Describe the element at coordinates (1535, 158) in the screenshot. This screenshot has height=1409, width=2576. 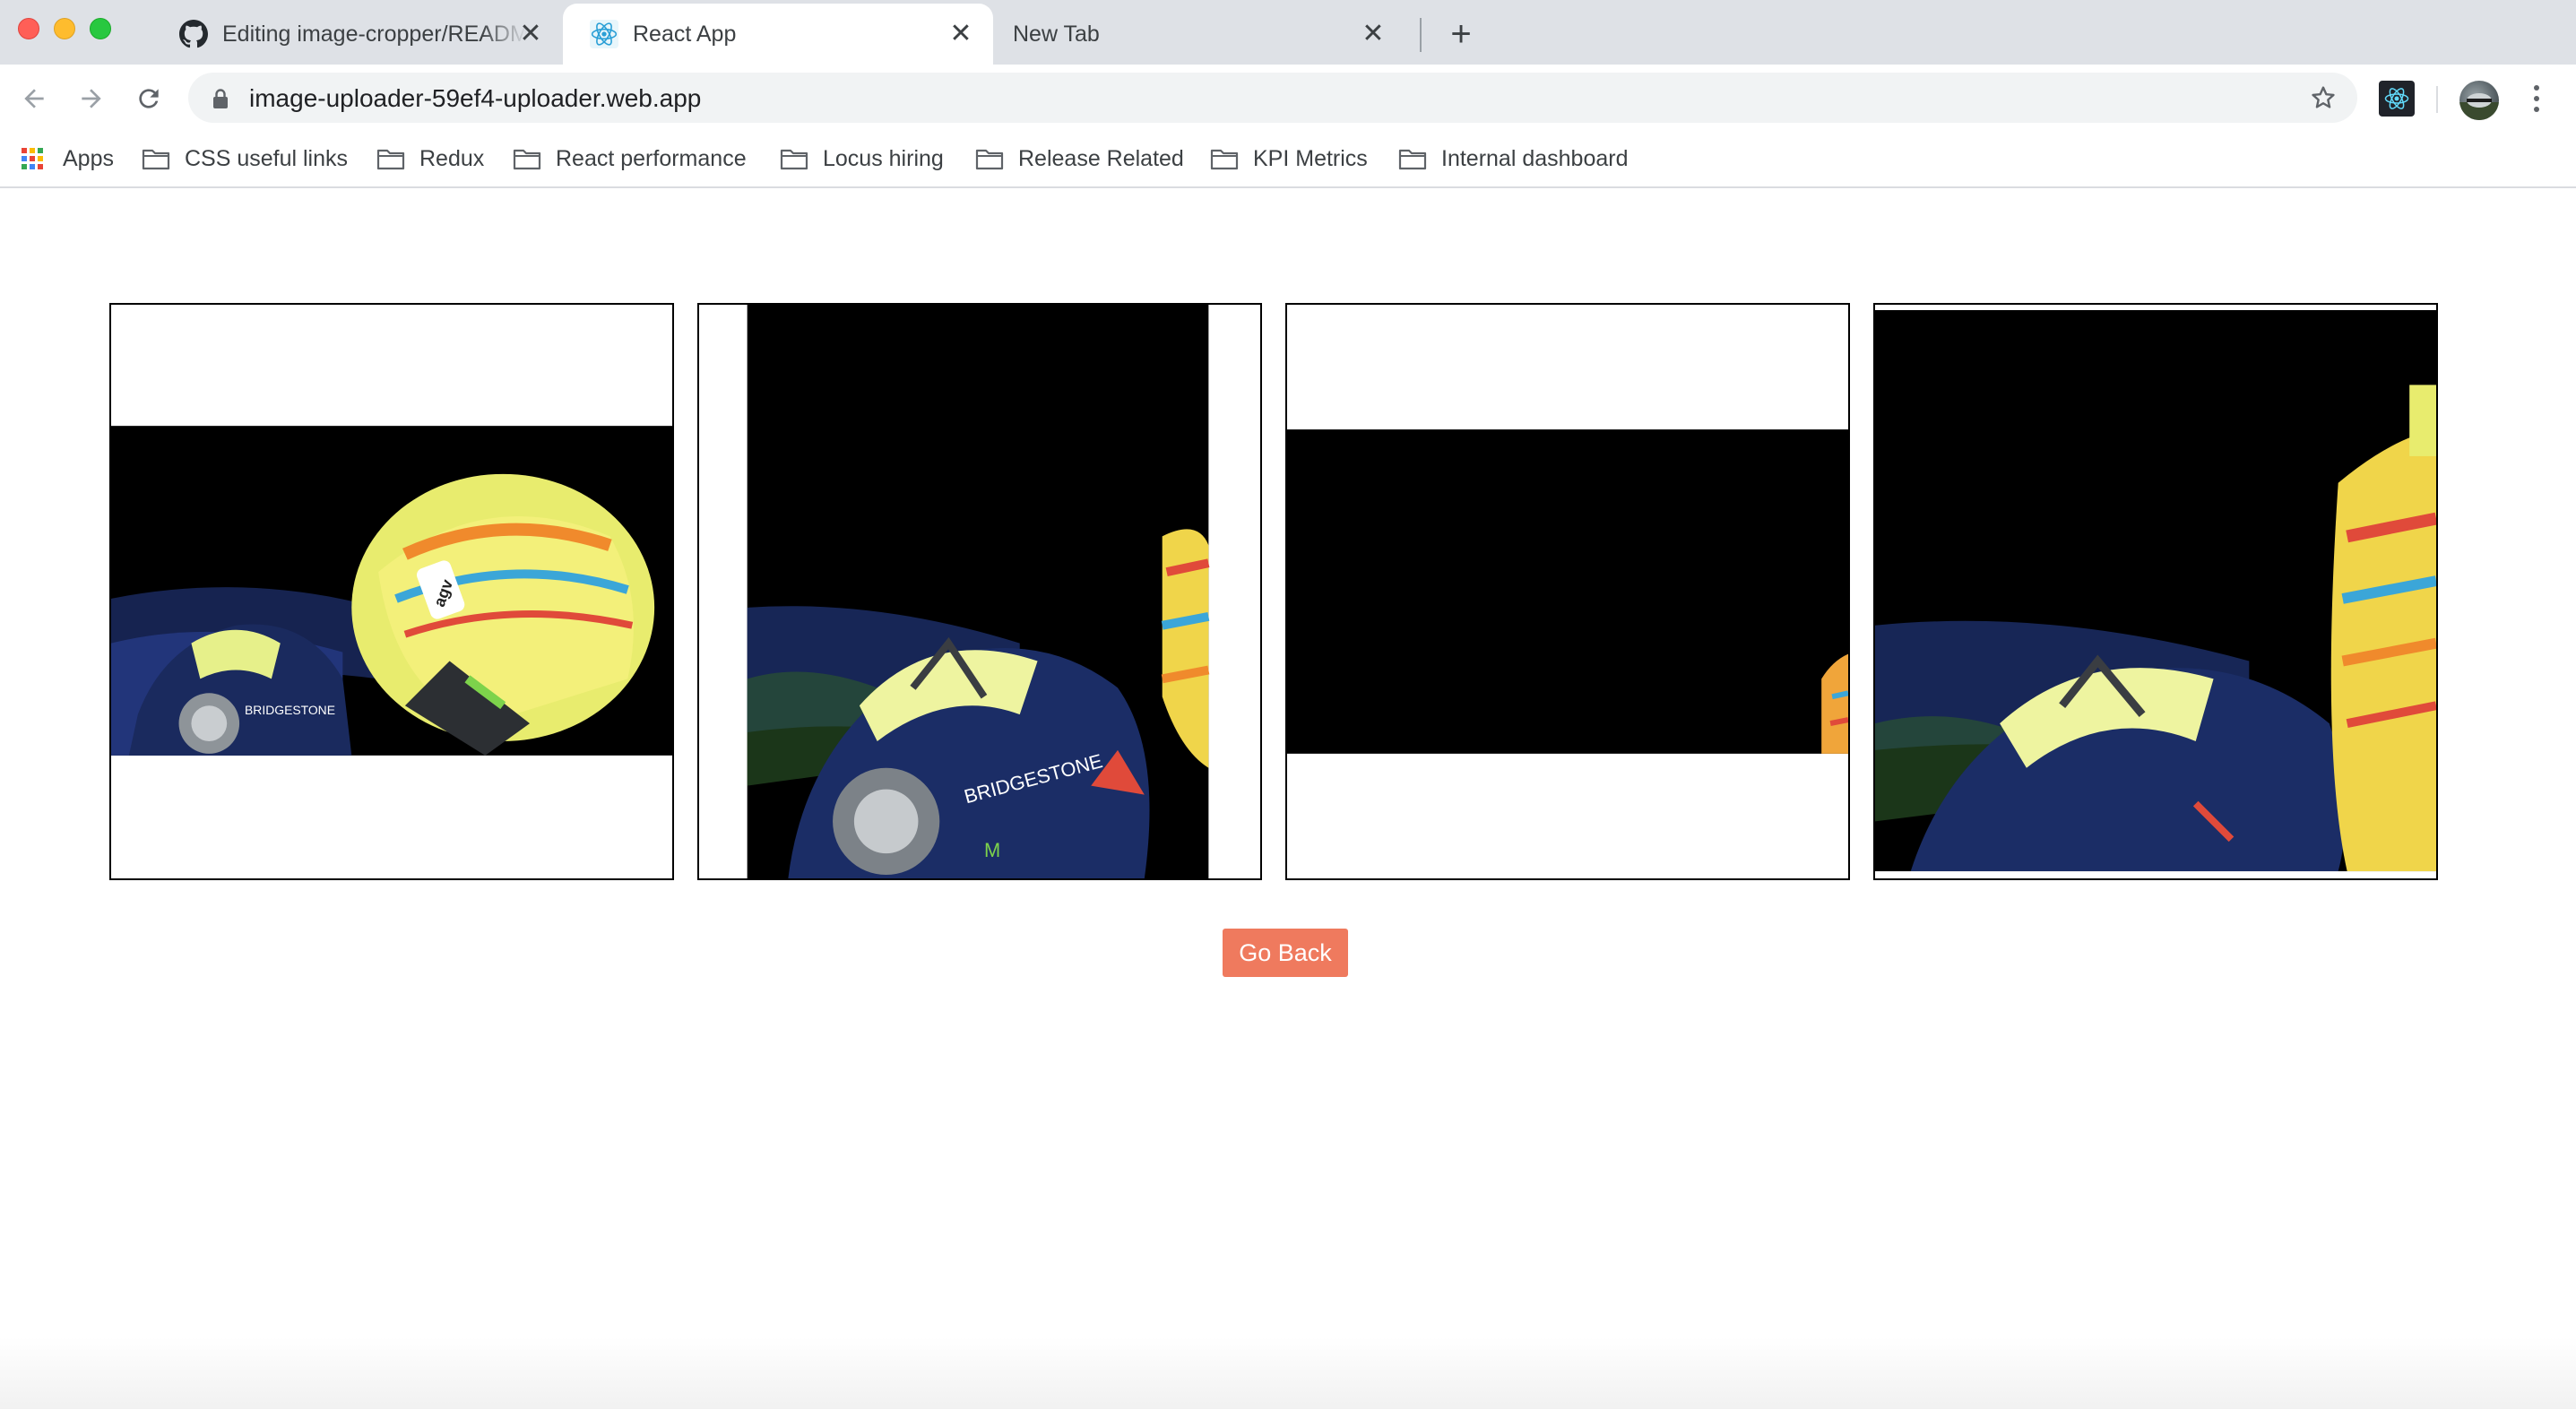
I see `bookmark-label: Internal dashboard` at that location.